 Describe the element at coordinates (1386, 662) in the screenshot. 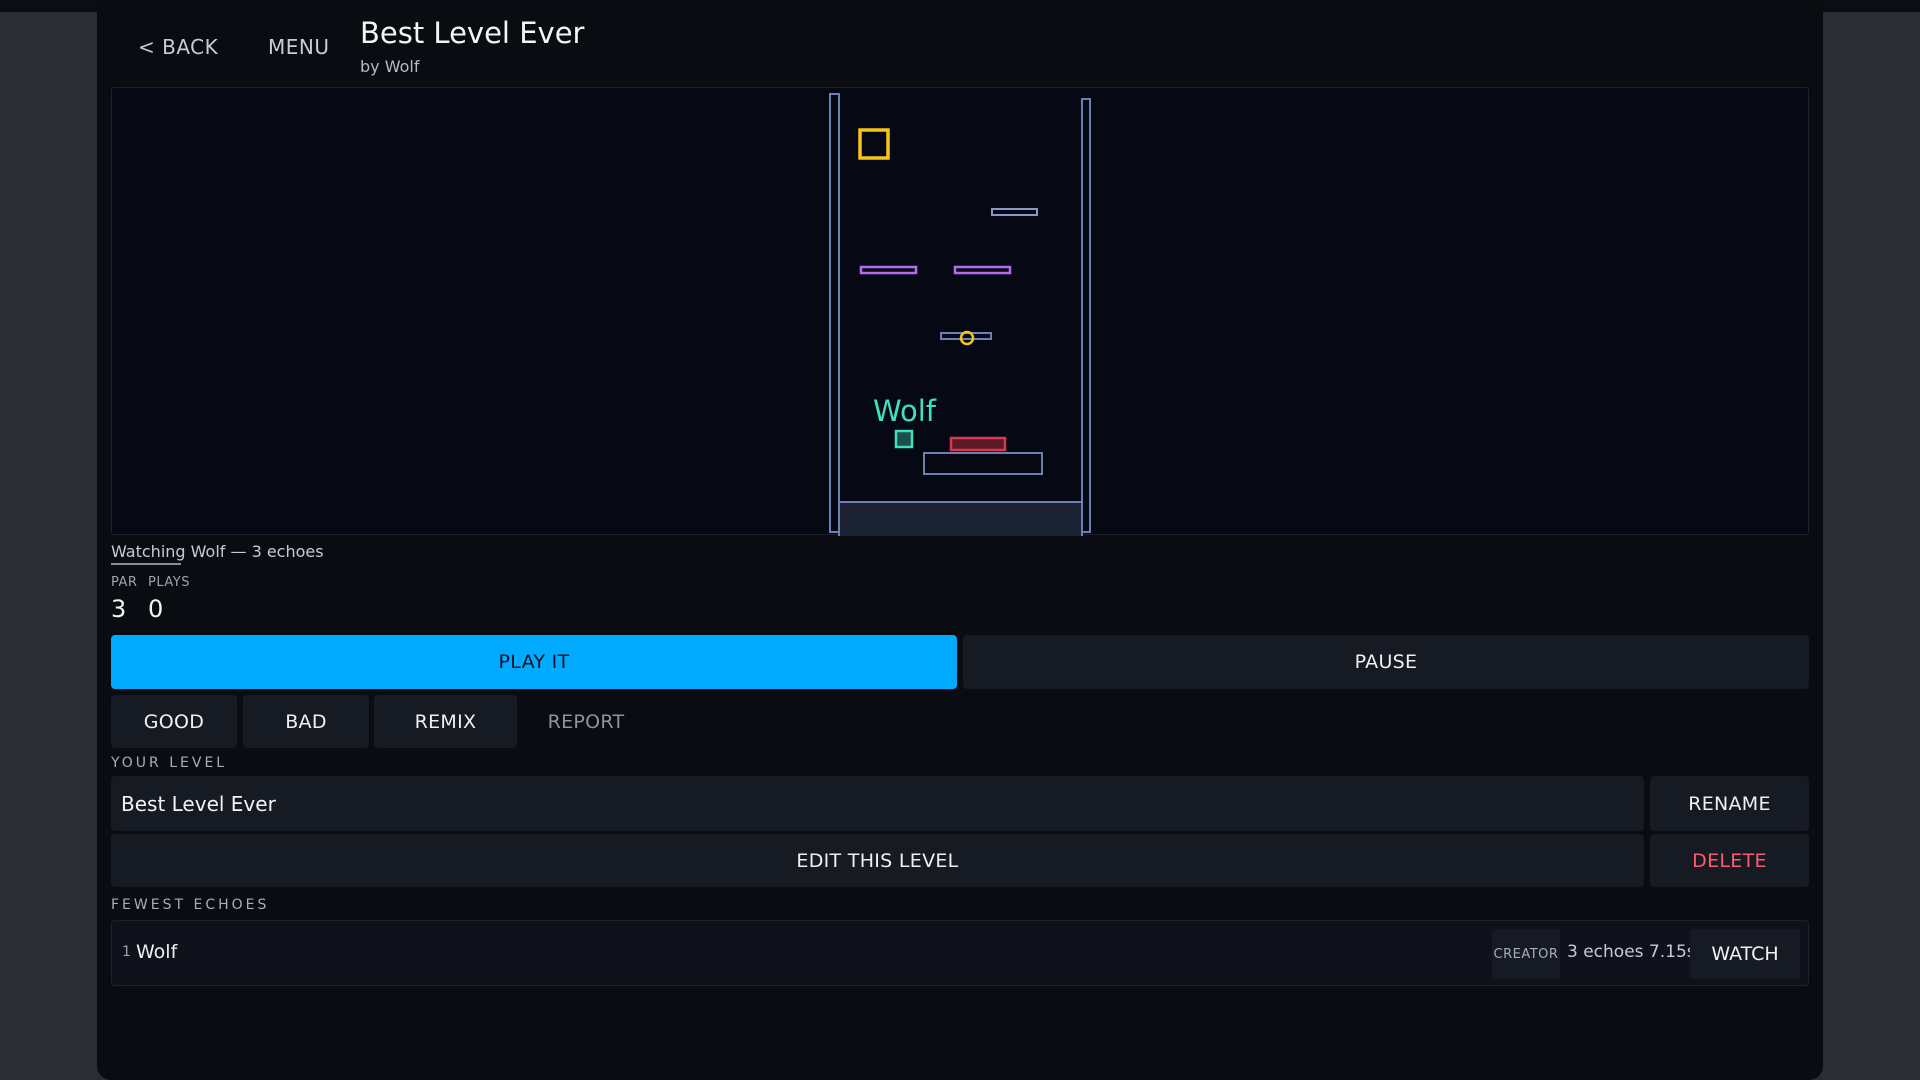

I see `pause-button: PAUSE` at that location.